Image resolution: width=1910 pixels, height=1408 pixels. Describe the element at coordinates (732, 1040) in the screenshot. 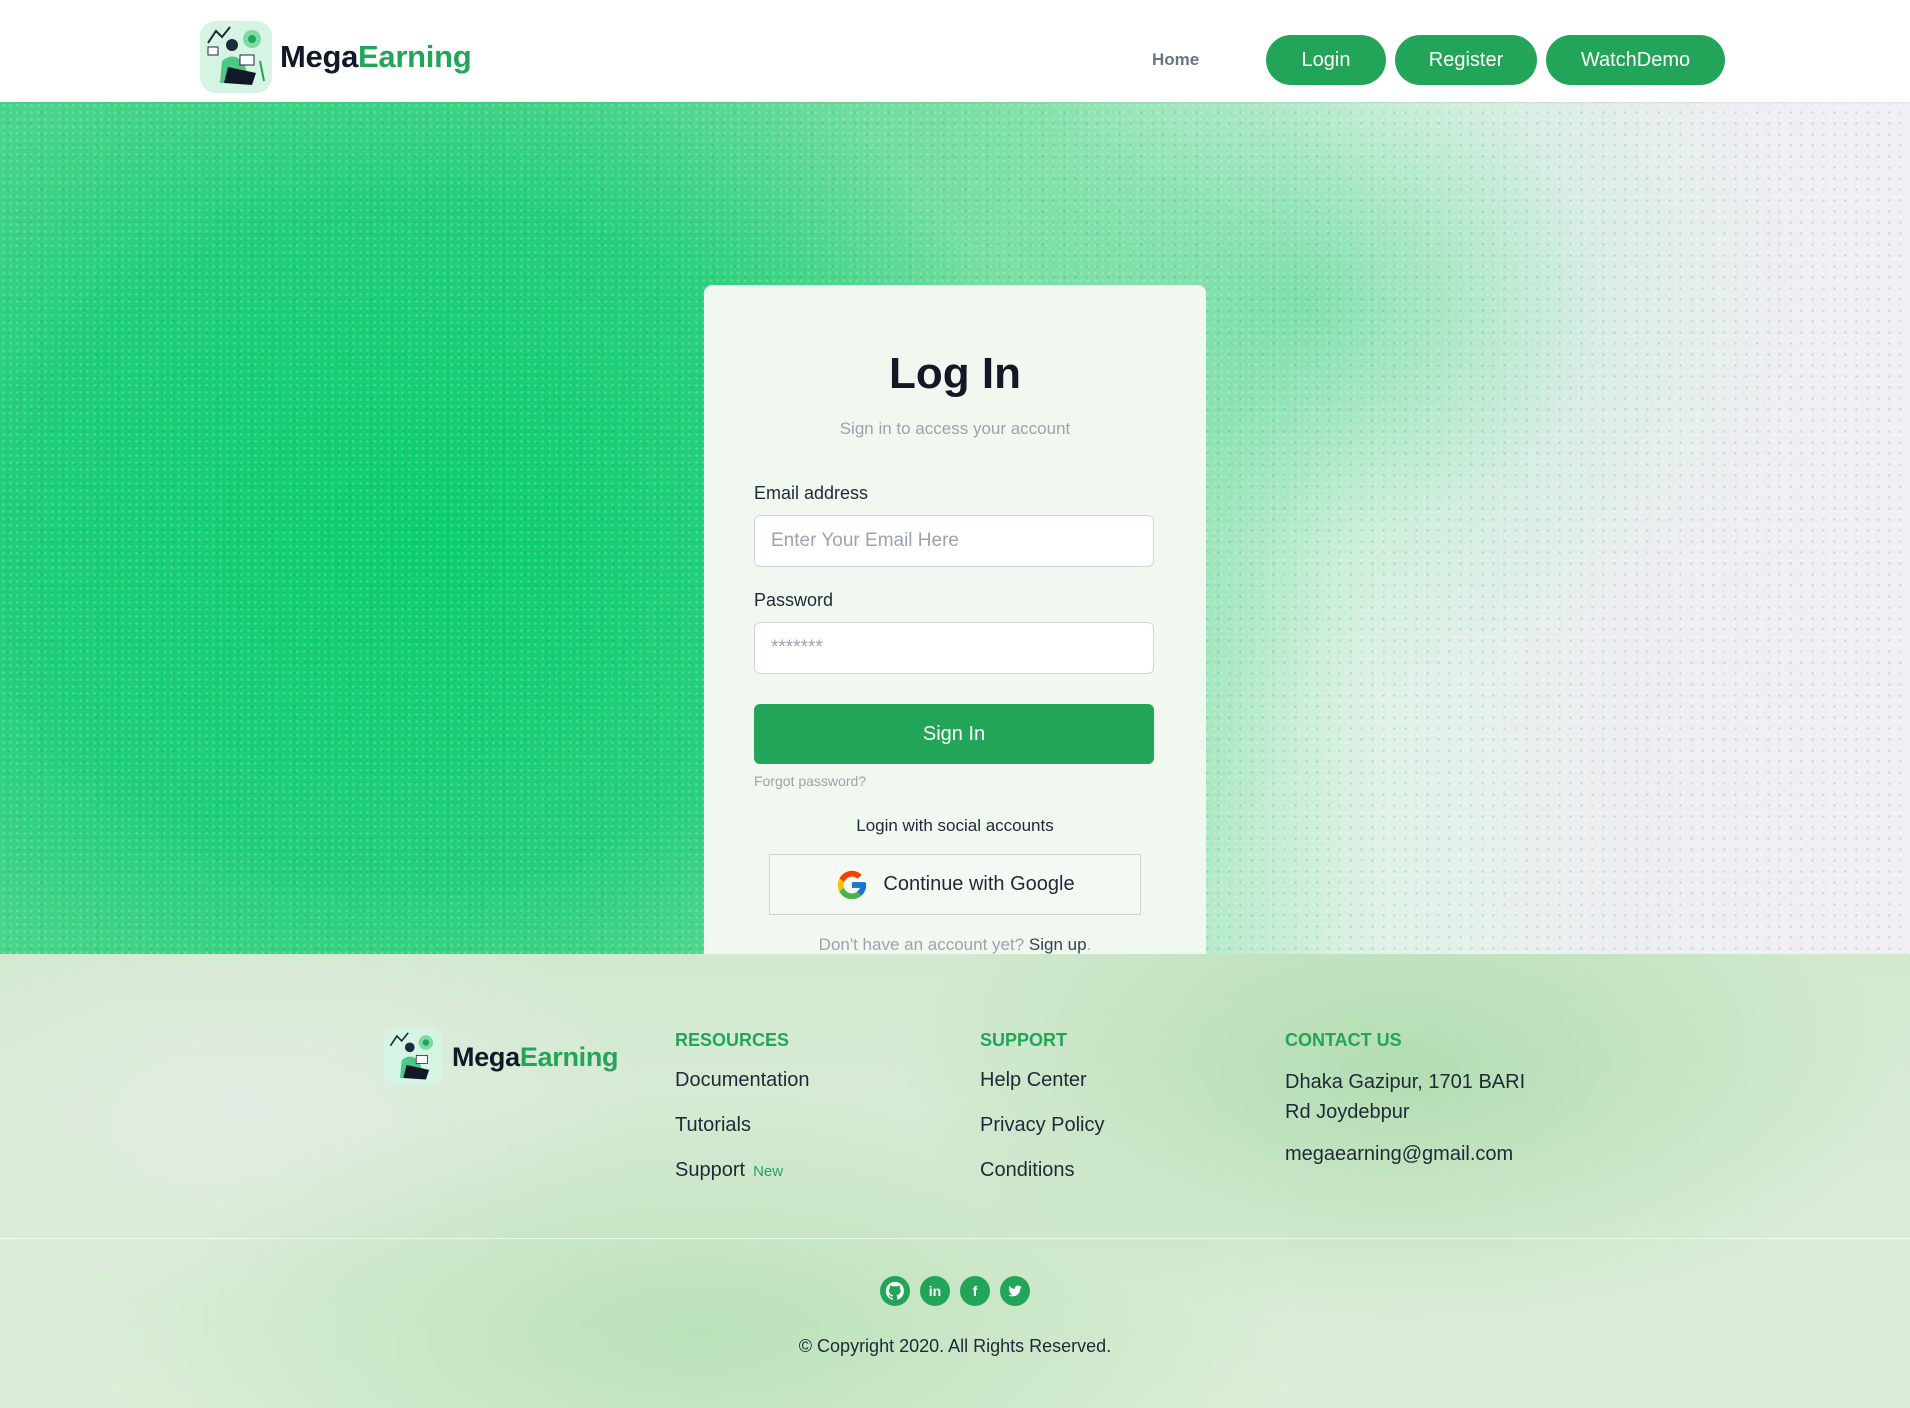

I see `resources-heading: RESOURCES` at that location.